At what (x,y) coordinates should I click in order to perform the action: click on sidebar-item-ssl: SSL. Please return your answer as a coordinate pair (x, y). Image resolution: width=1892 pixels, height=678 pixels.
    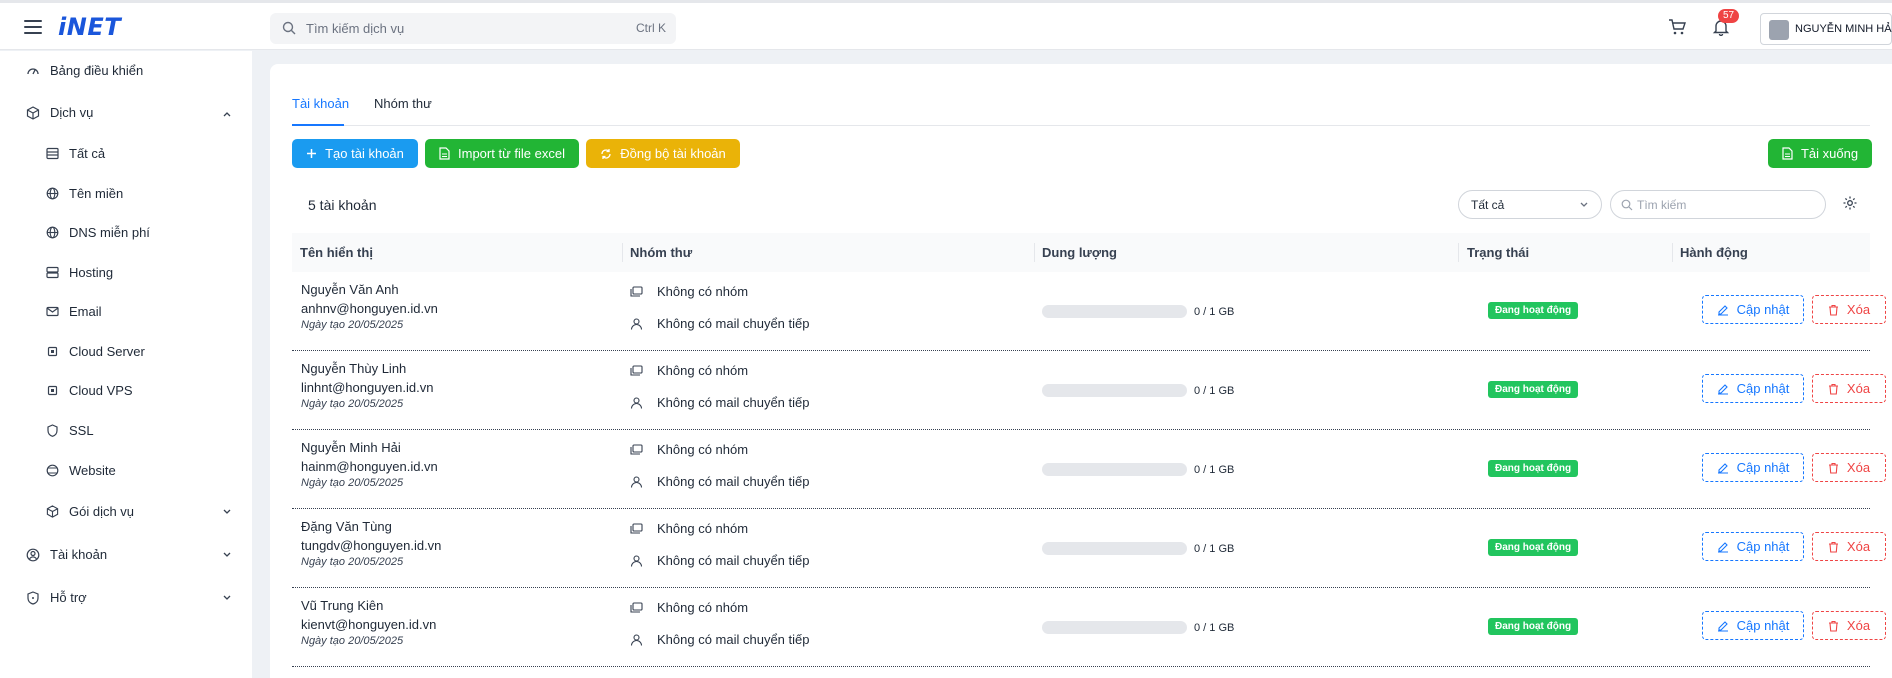
    Looking at the image, I should click on (70, 430).